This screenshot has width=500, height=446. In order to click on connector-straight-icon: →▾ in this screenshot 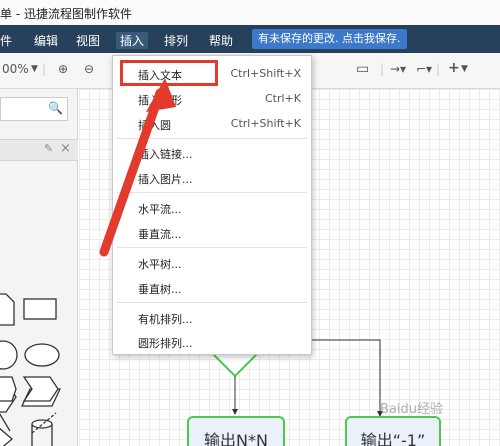, I will do `click(398, 69)`.